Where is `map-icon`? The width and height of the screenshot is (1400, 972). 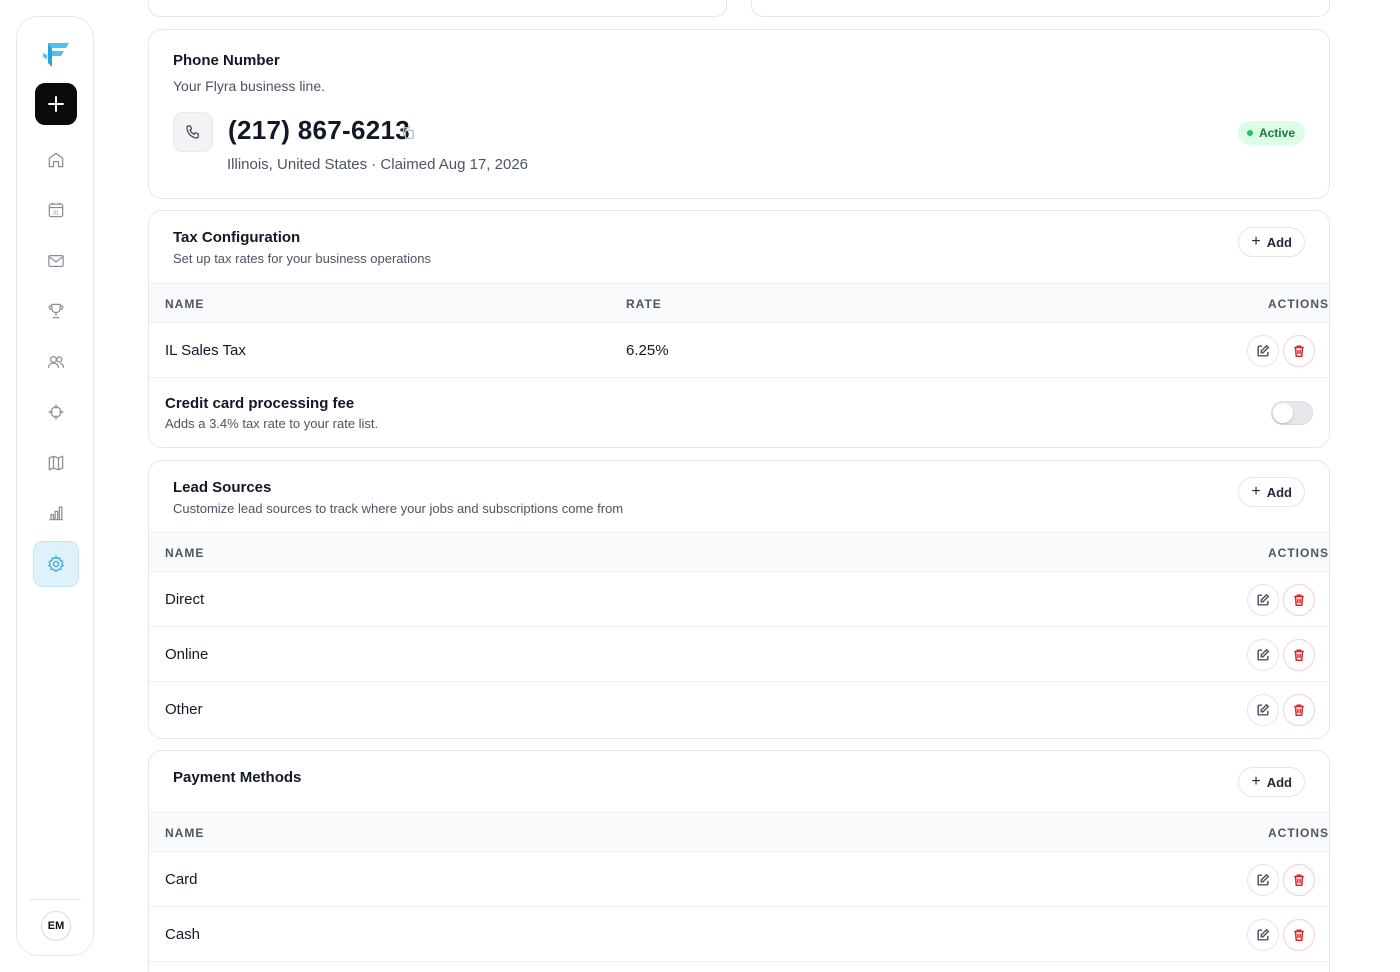
map-icon is located at coordinates (56, 463).